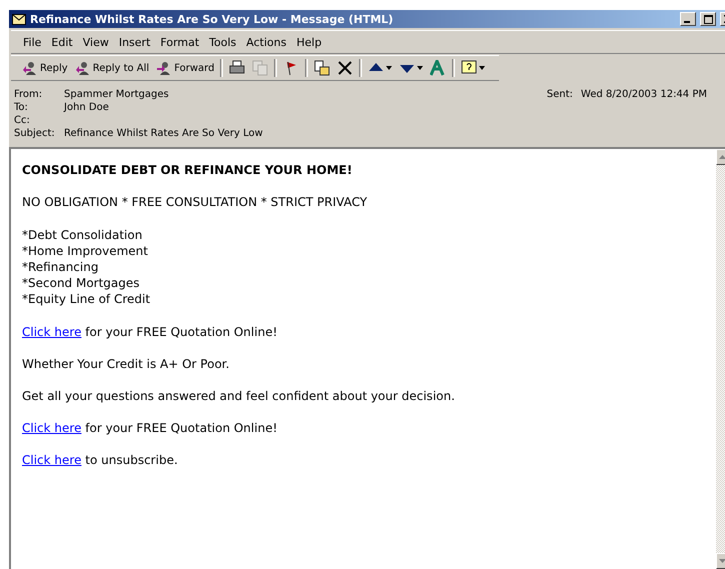  What do you see at coordinates (222, 42) in the screenshot?
I see `menu-item: Tools` at bounding box center [222, 42].